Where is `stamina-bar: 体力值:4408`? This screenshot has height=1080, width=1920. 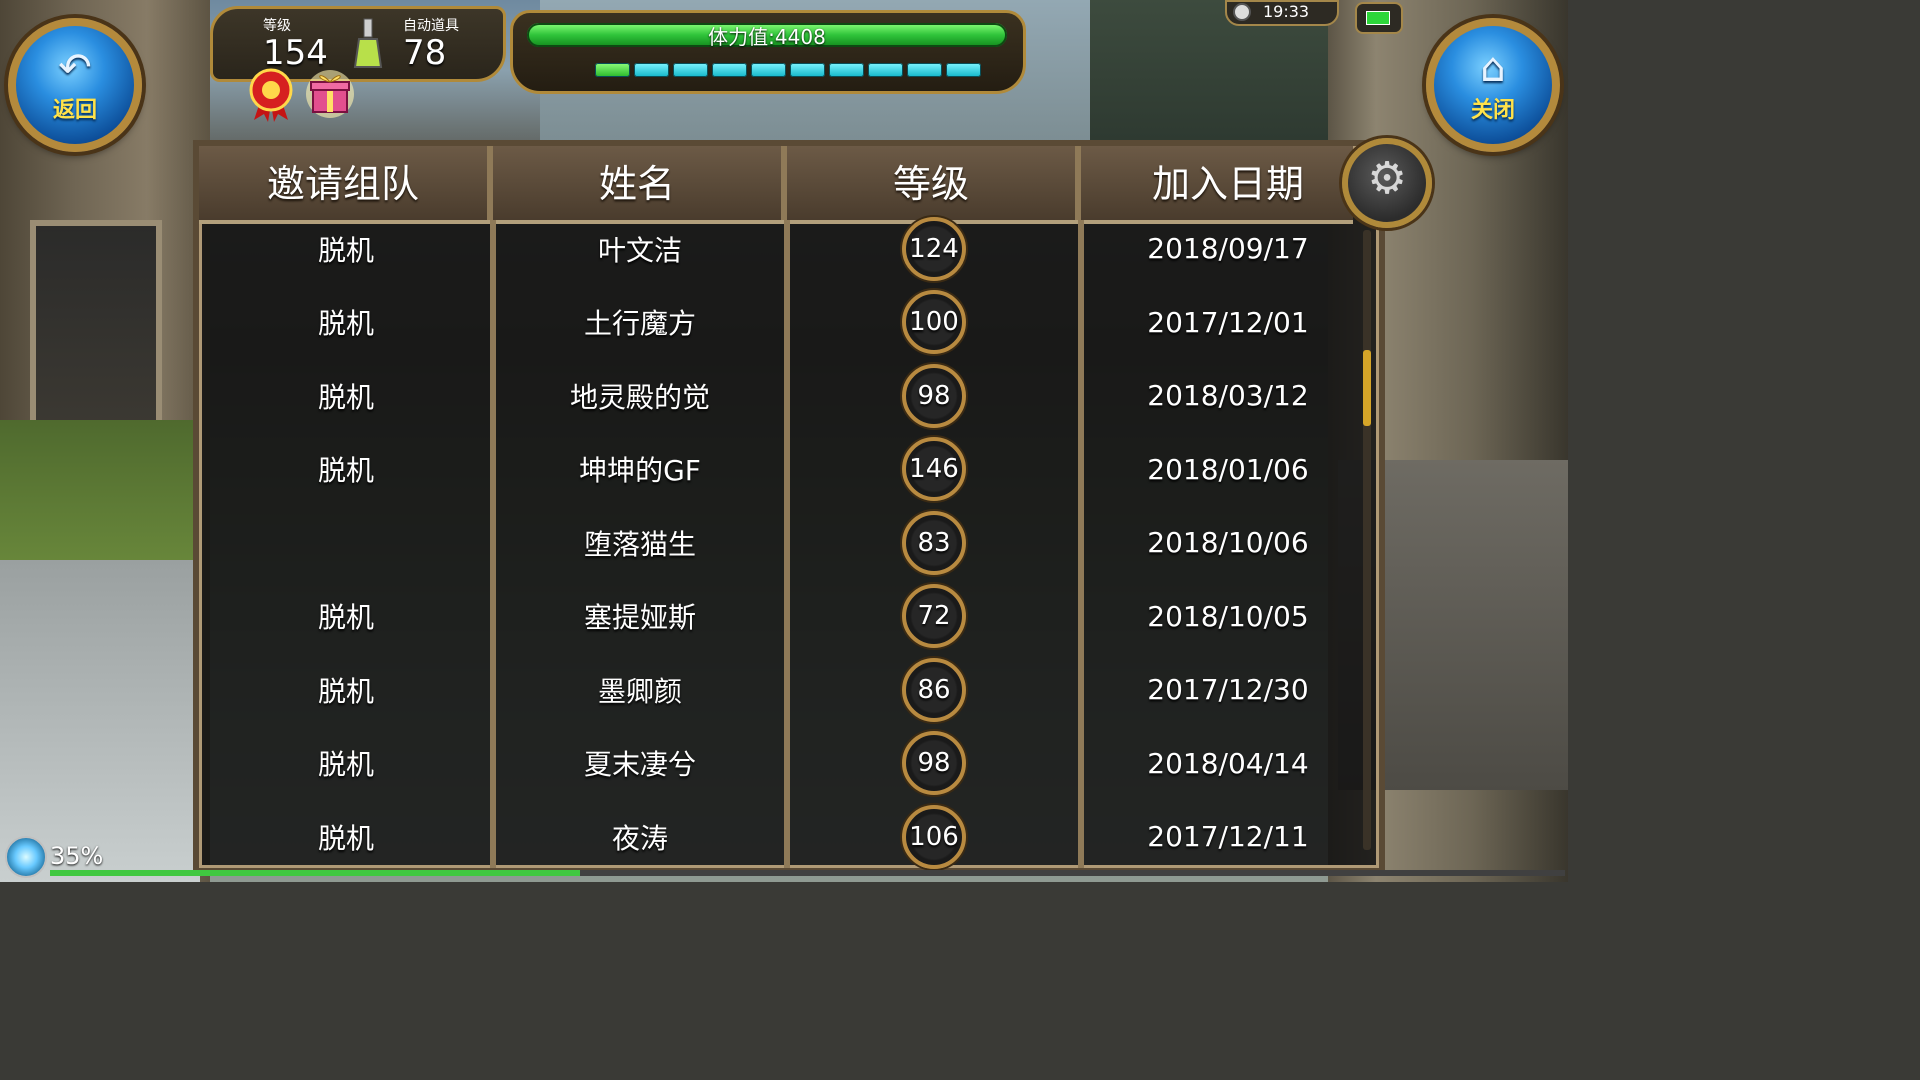 stamina-bar: 体力值:4408 is located at coordinates (767, 36).